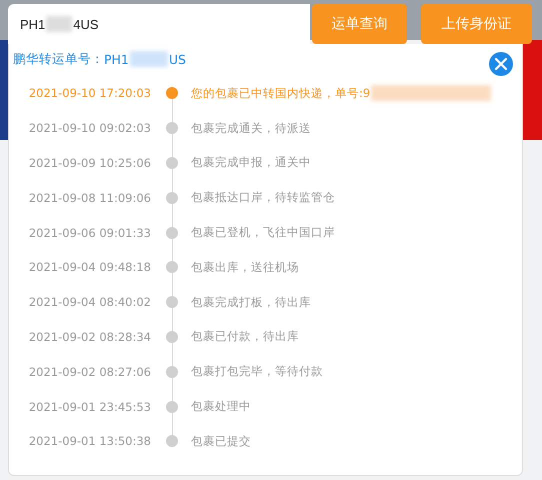 The width and height of the screenshot is (542, 480). What do you see at coordinates (245, 336) in the screenshot?
I see `status-text: 包裹已付款，待出库` at bounding box center [245, 336].